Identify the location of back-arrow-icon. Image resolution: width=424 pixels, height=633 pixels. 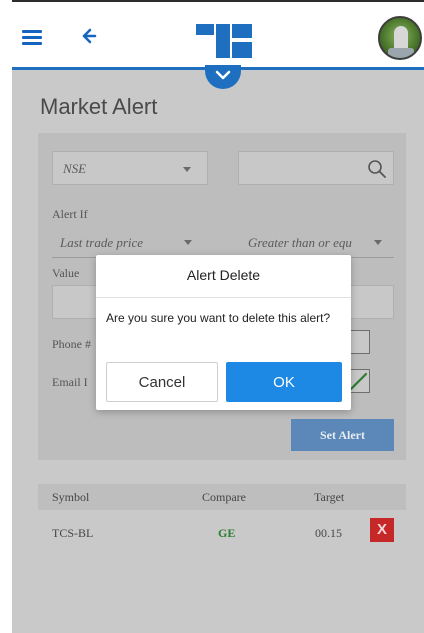
(88, 36).